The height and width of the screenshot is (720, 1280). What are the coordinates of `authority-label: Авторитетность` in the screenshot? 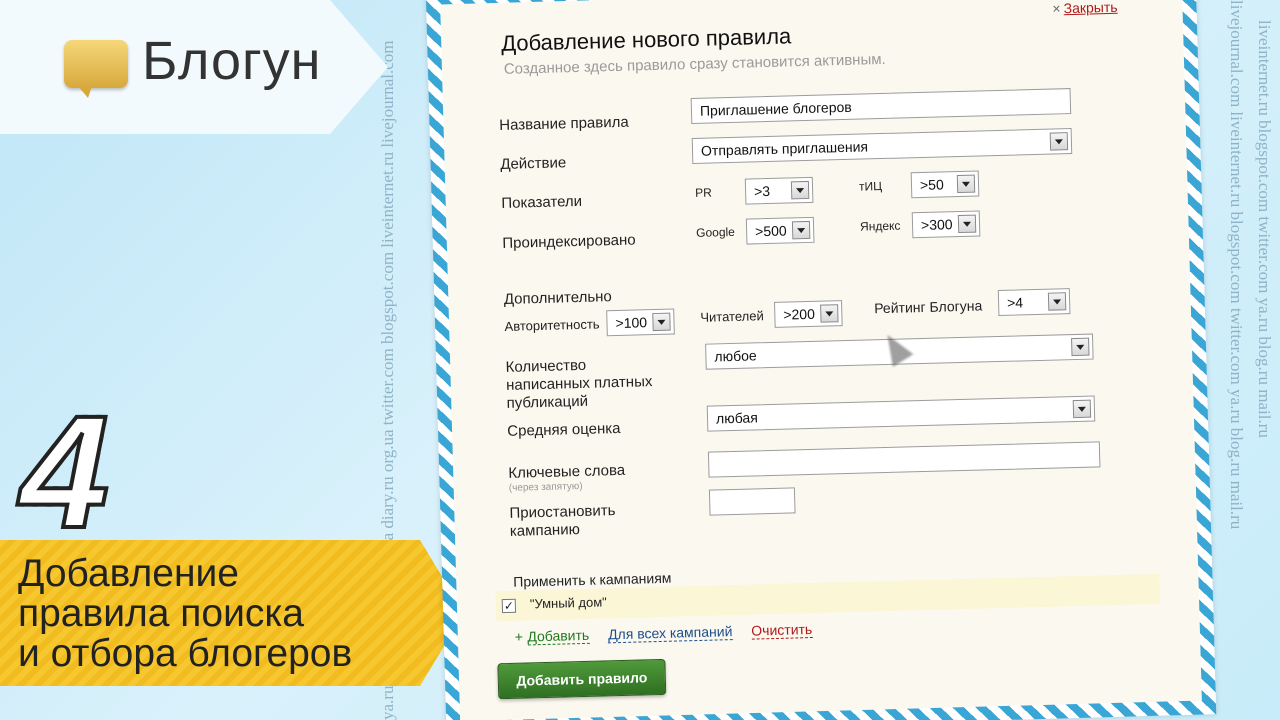 It's located at (552, 325).